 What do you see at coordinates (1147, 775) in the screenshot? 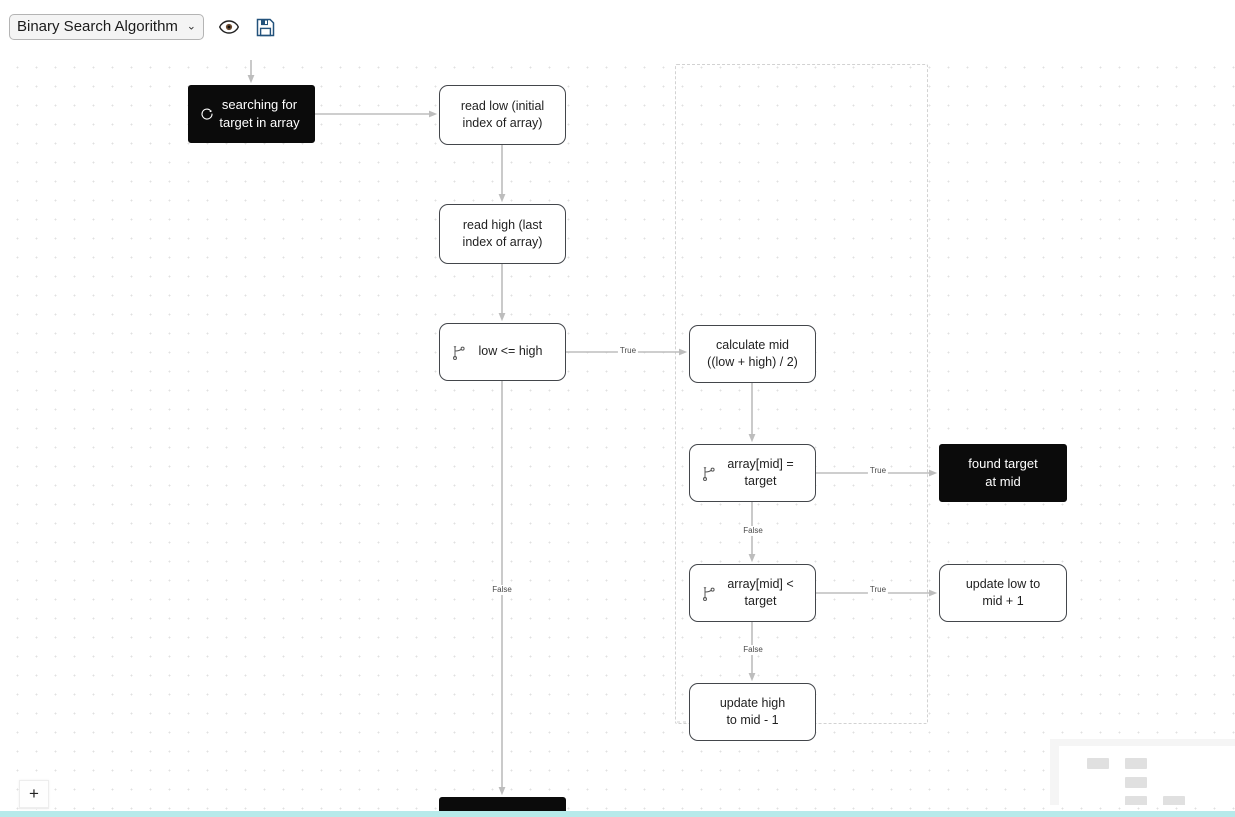
I see `minimap-viewport` at bounding box center [1147, 775].